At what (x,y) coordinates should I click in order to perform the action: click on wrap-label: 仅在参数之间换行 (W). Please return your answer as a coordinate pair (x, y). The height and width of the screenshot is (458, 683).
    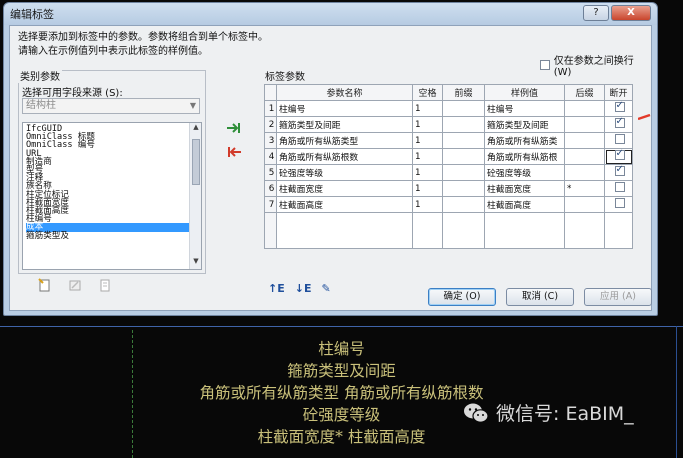
    Looking at the image, I should click on (593, 67).